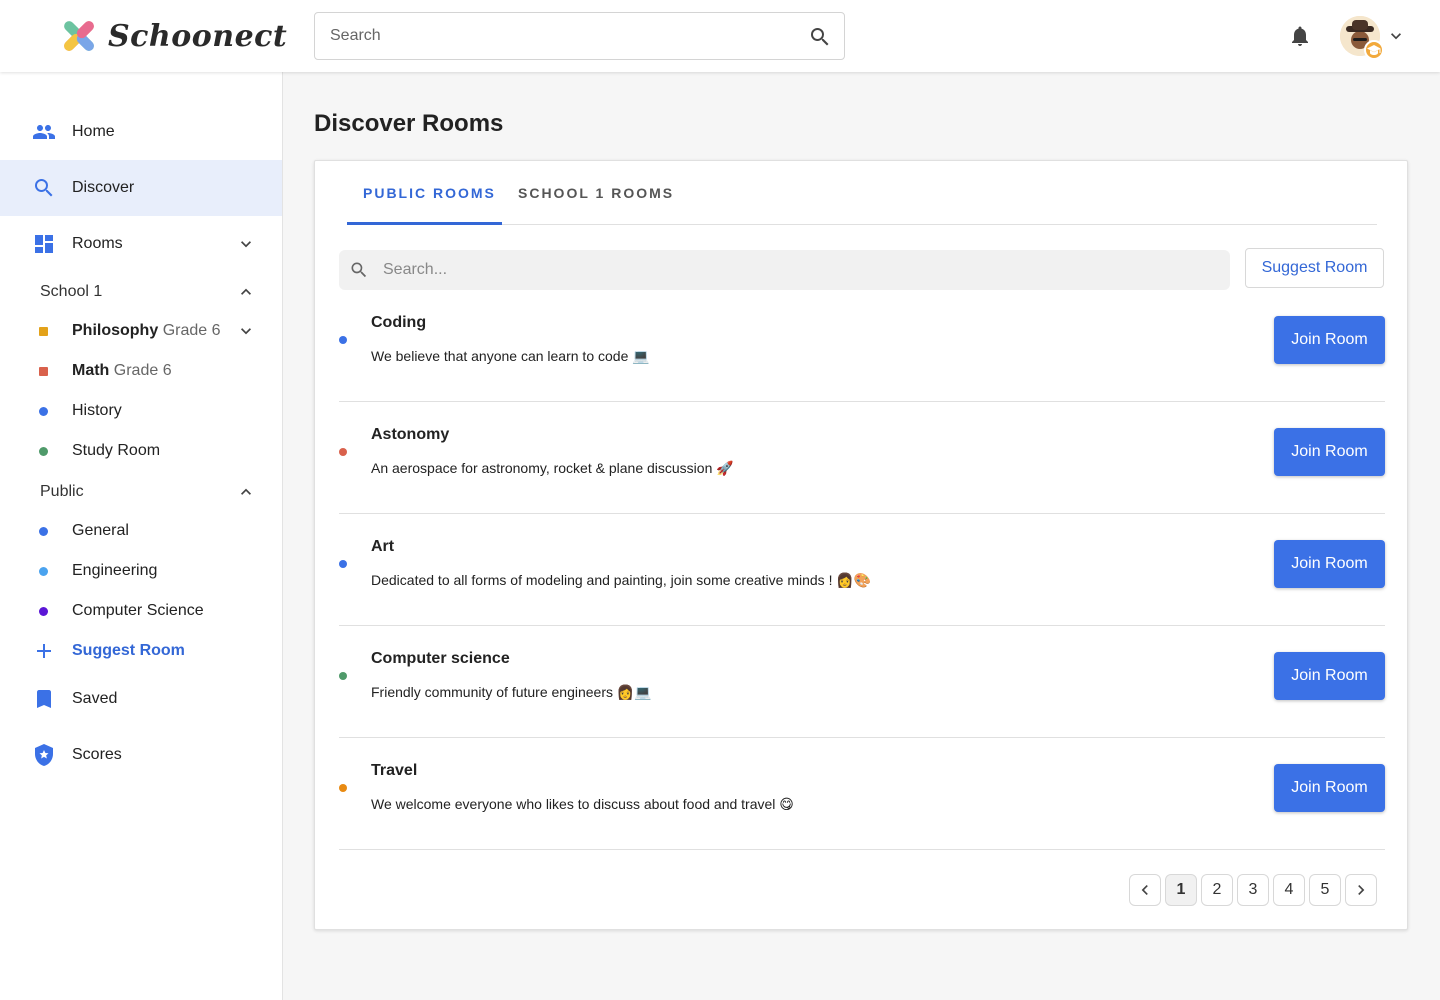 The image size is (1440, 1000). Describe the element at coordinates (93, 131) in the screenshot. I see `sidebar-item-label: Home` at that location.